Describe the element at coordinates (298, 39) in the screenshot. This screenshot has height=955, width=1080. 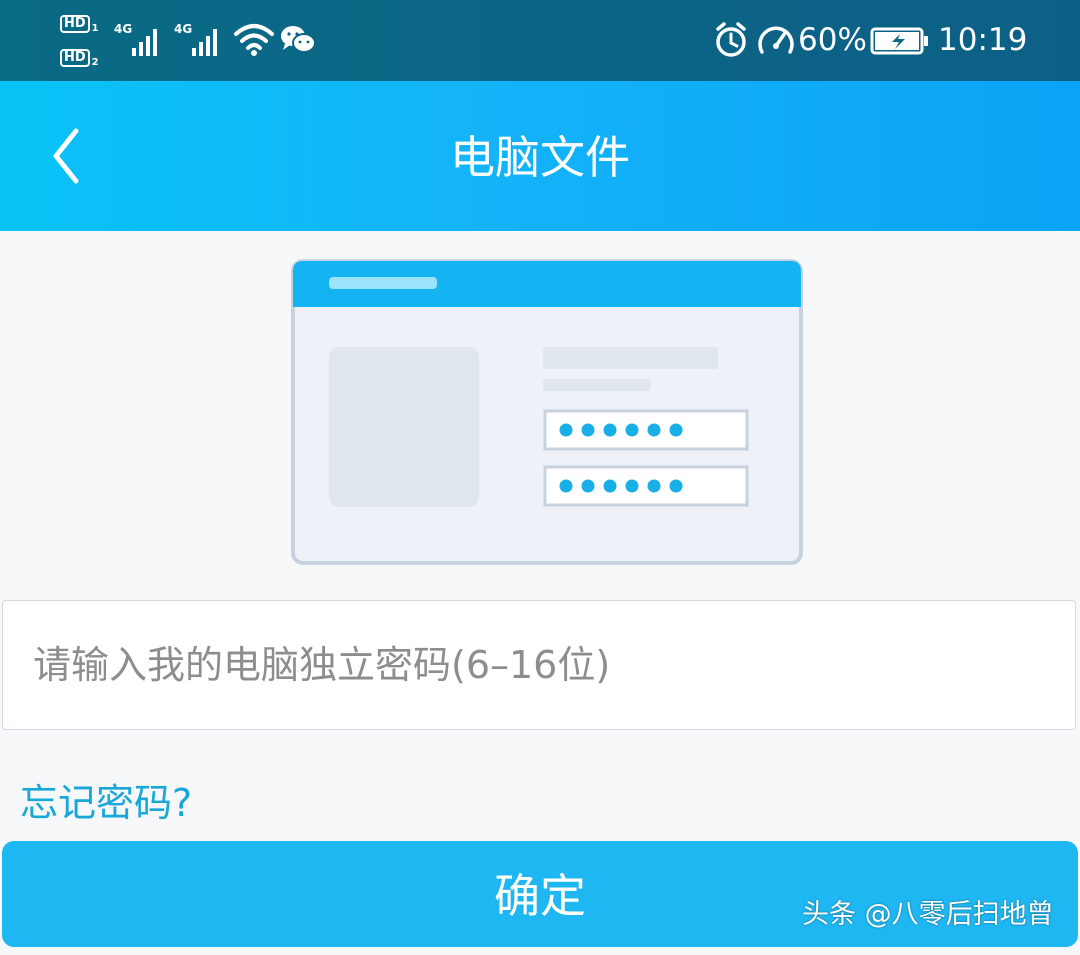
I see `wechat-icon` at that location.